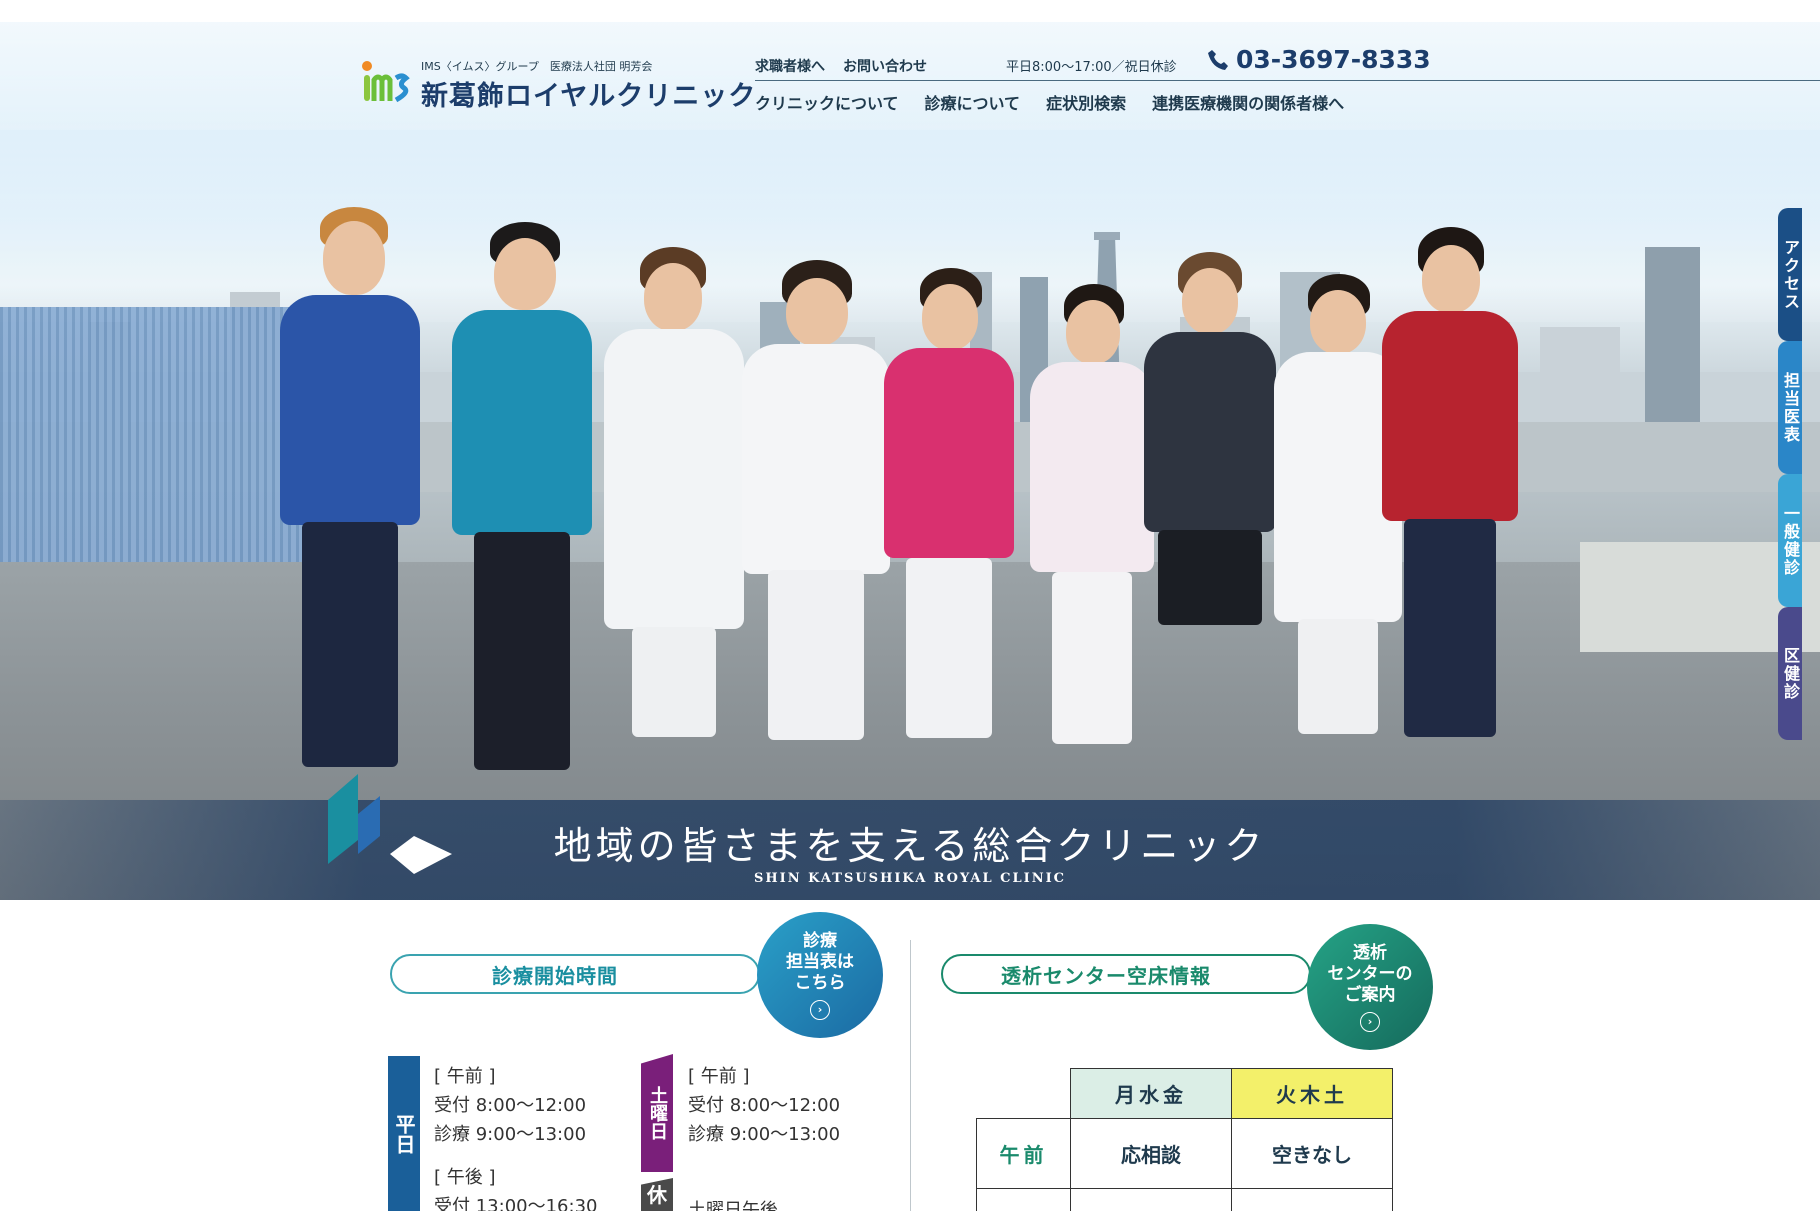  I want to click on saturday-am-reception: 受付 8:00〜12:00, so click(764, 1105).